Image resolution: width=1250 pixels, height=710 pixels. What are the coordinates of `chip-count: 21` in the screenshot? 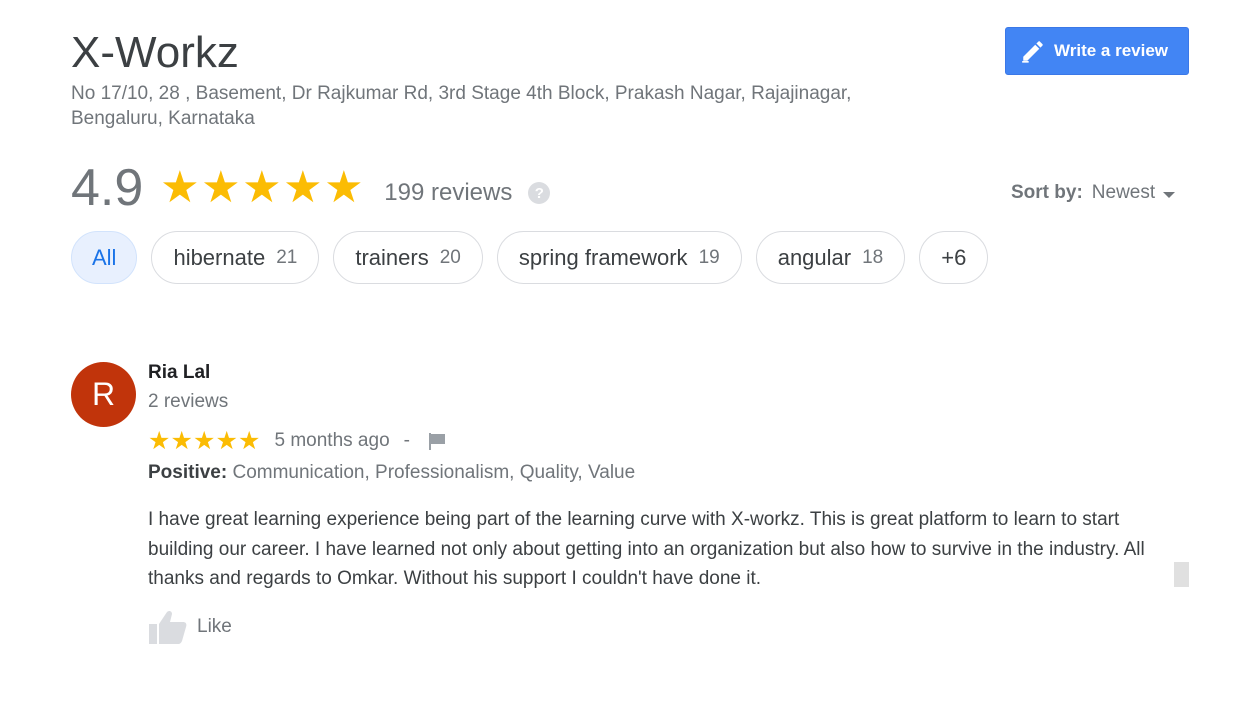 It's located at (287, 257).